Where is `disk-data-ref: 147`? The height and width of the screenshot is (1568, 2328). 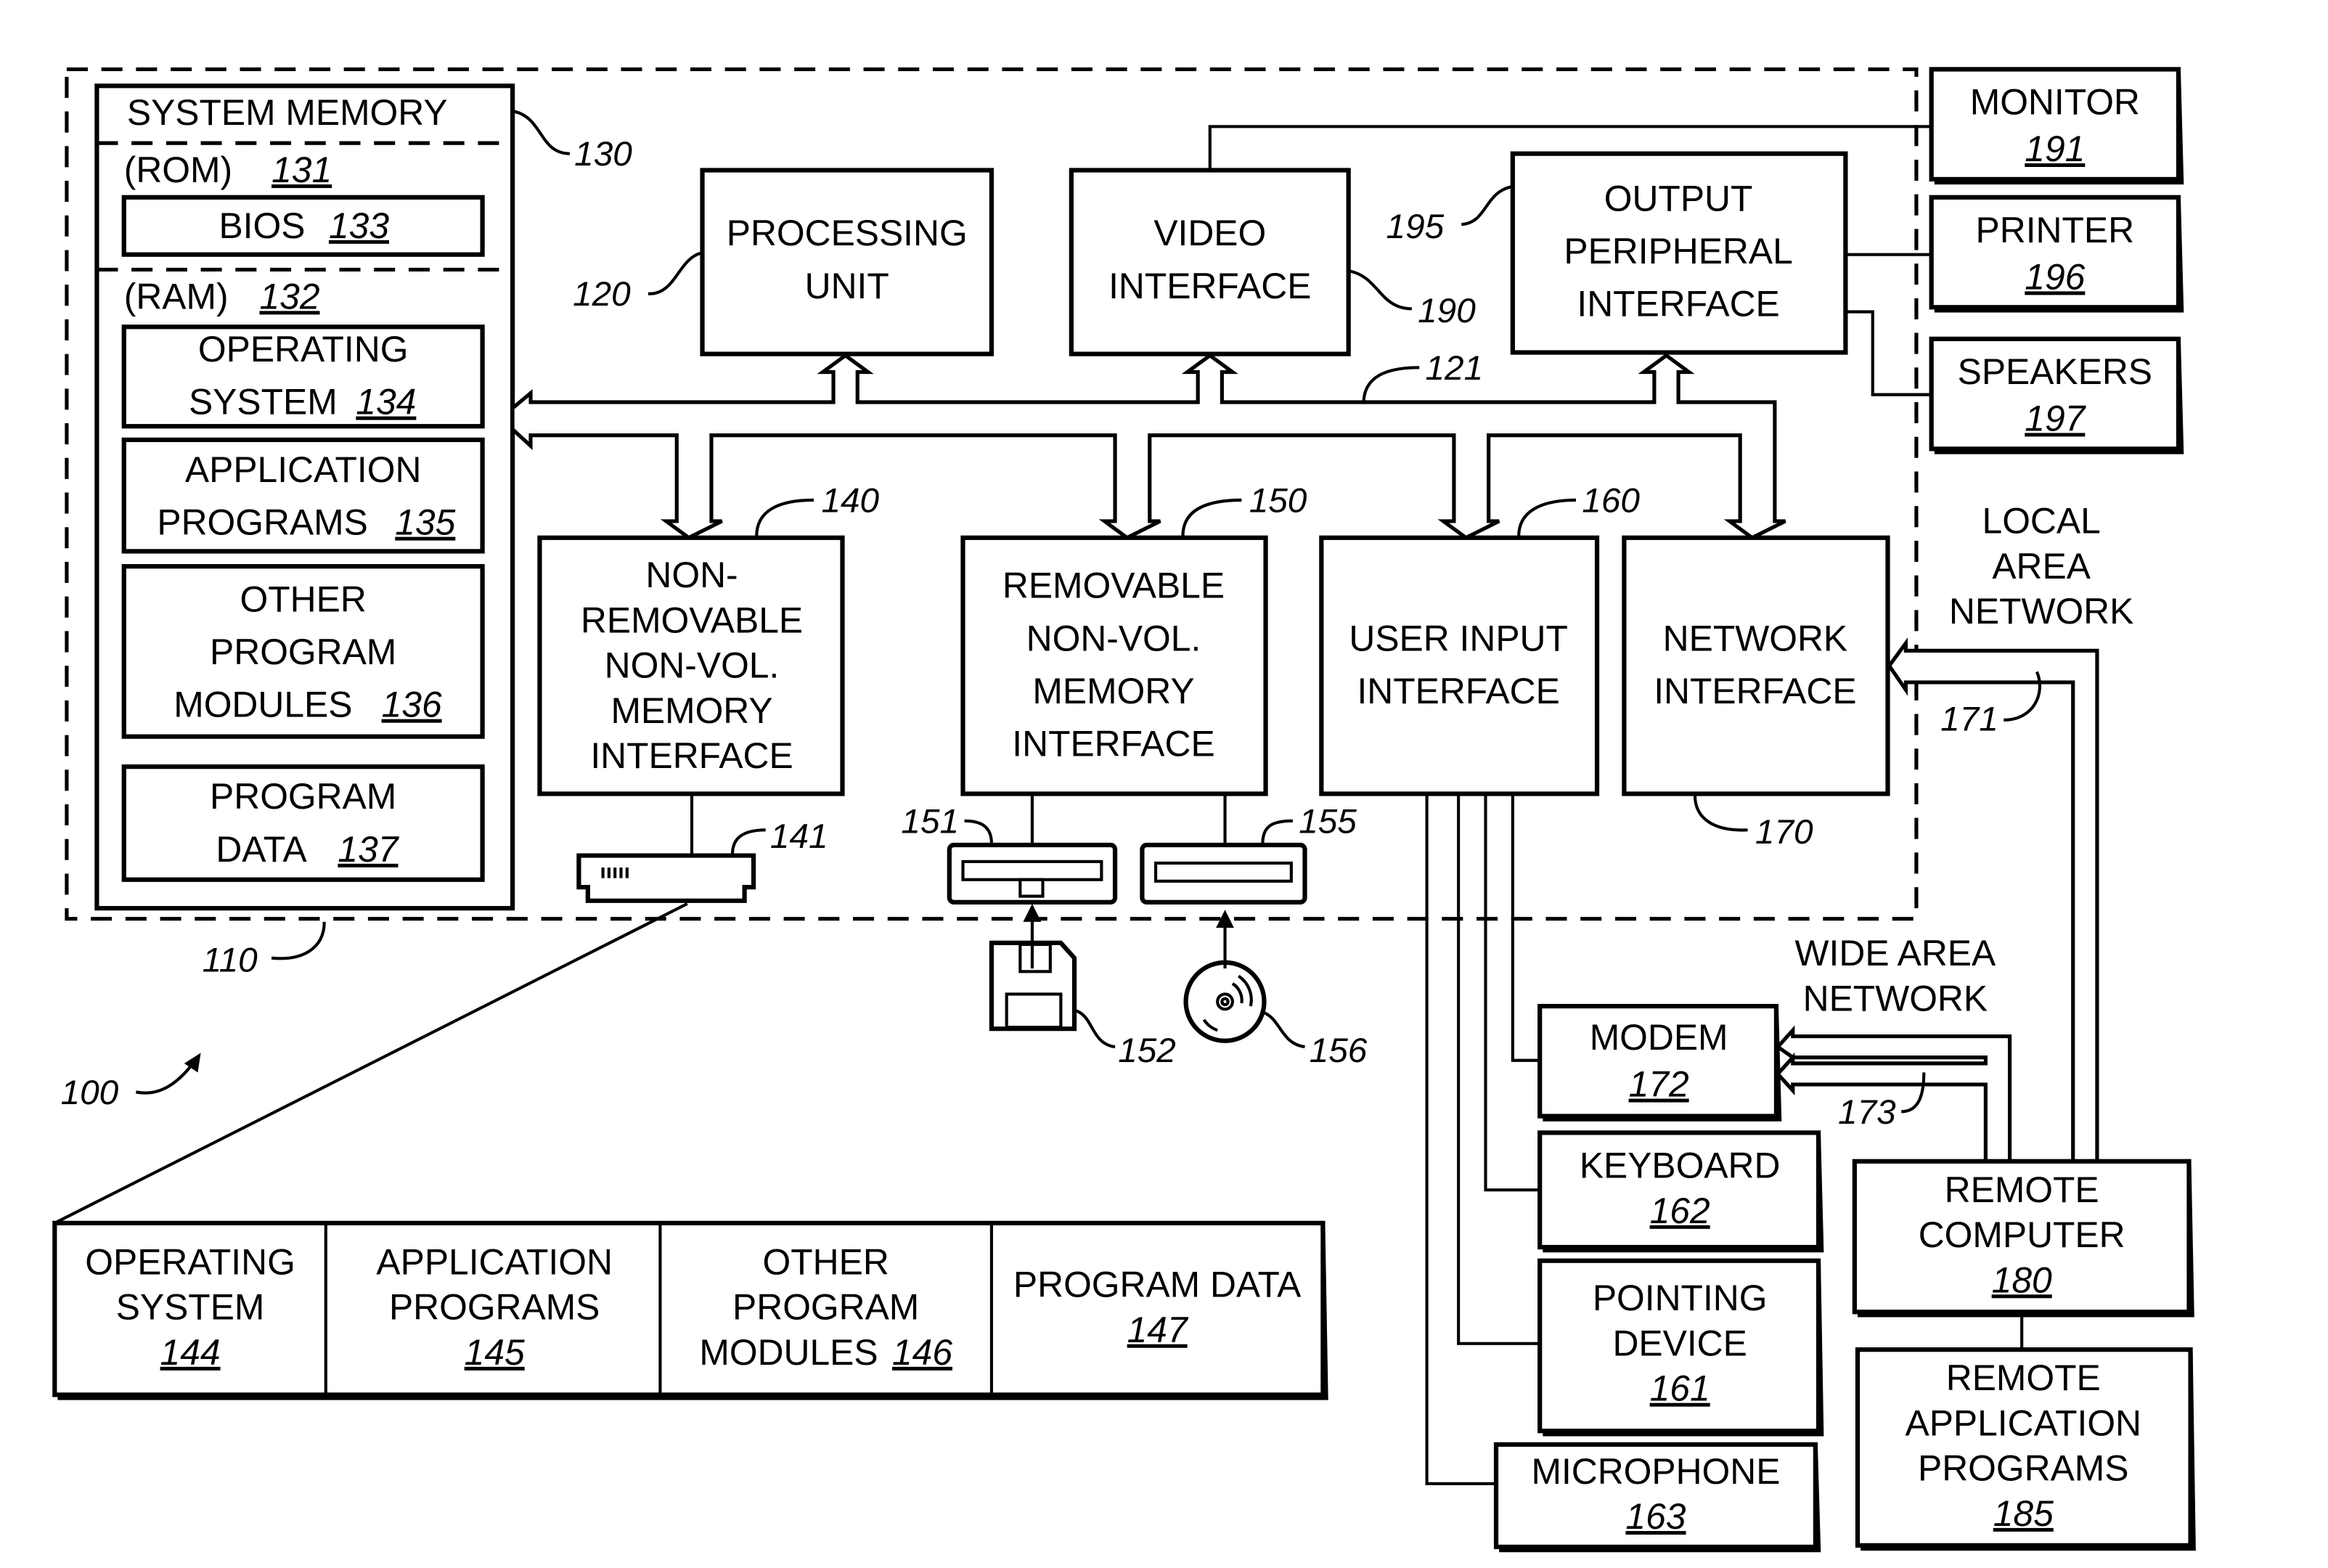
disk-data-ref: 147 is located at coordinates (1158, 1330).